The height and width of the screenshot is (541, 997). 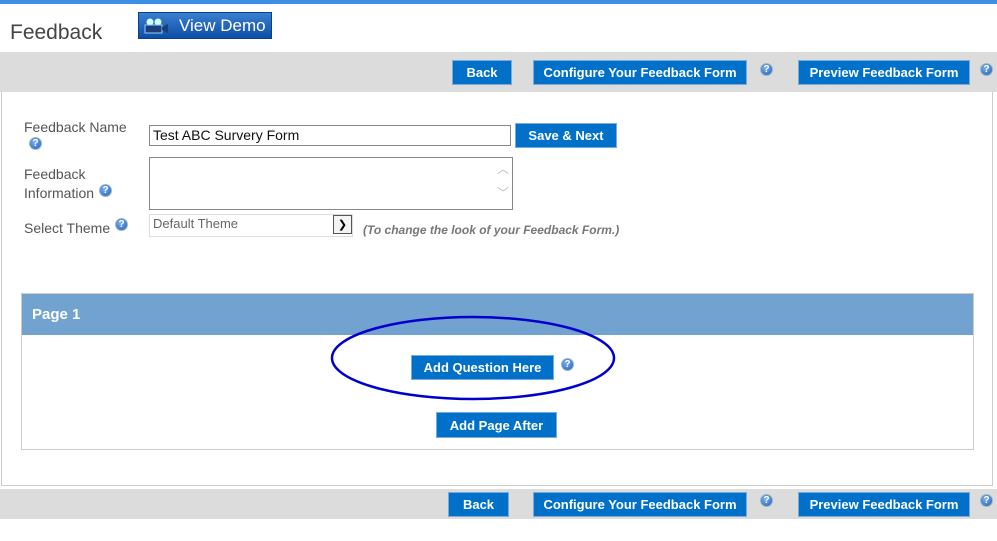 What do you see at coordinates (156, 26) in the screenshot?
I see `video-camera-icon` at bounding box center [156, 26].